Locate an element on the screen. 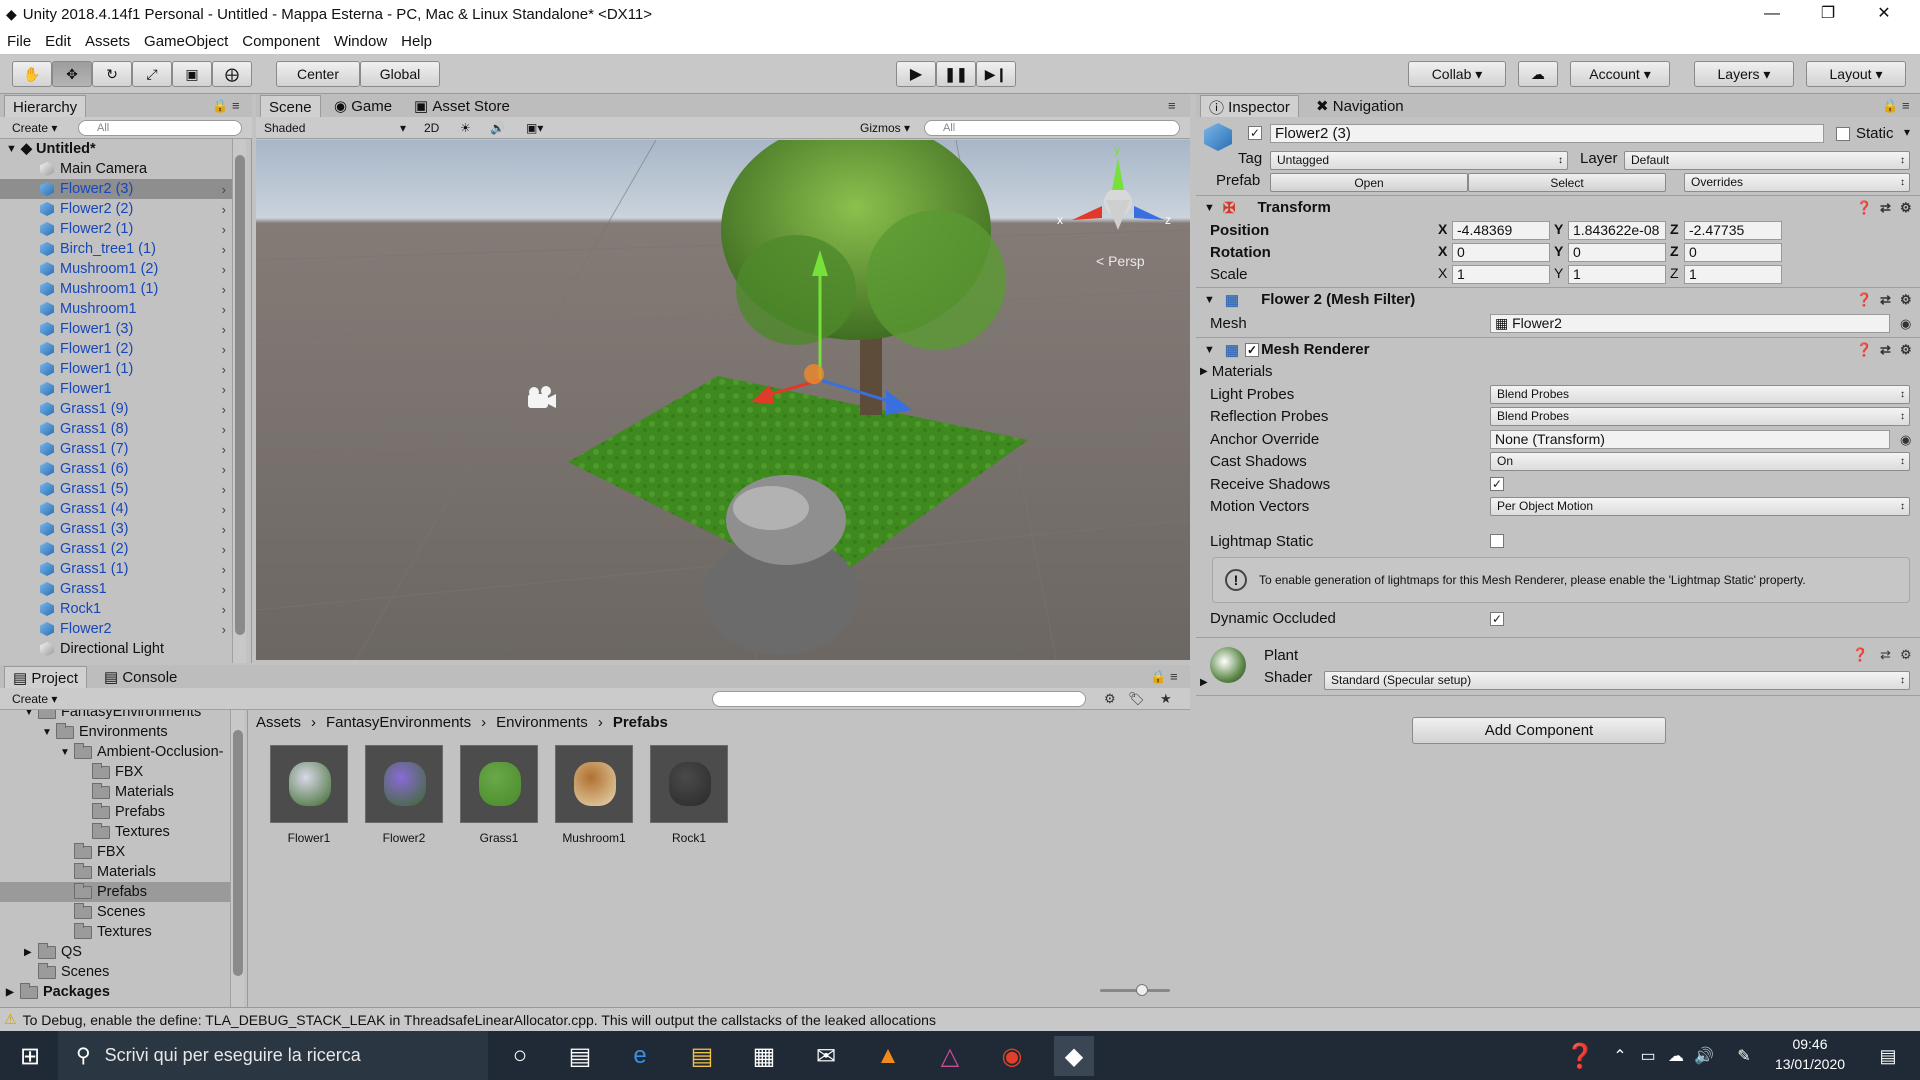  taskbar-search: ⚲ Scrivi qui per eseguire la ricerca is located at coordinates (273, 1055).